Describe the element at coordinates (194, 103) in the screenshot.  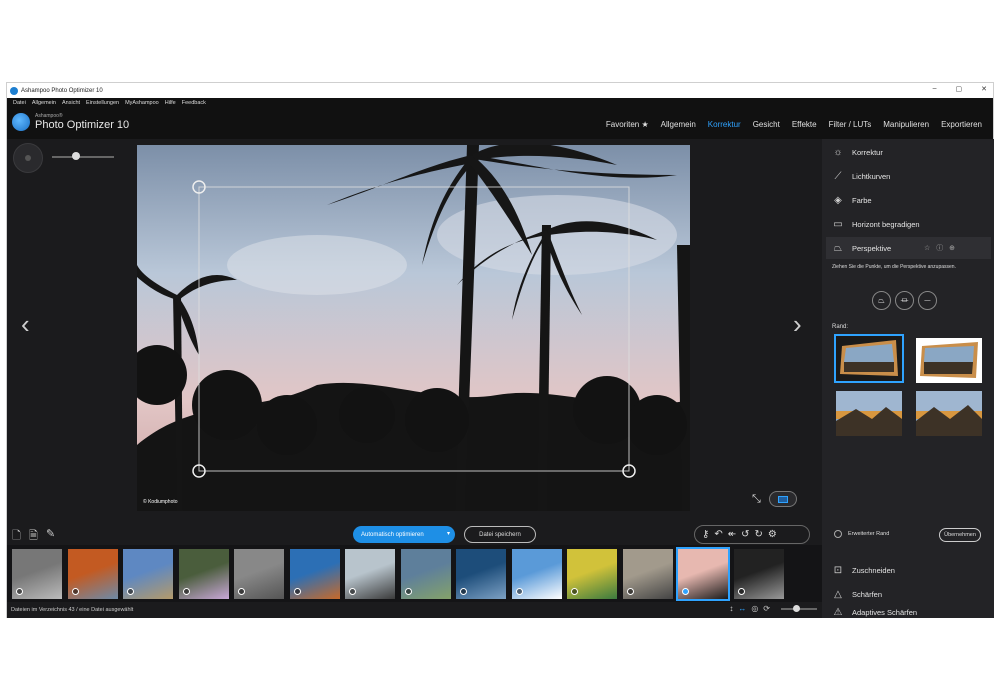
I see `menu-feedback: Feedback` at that location.